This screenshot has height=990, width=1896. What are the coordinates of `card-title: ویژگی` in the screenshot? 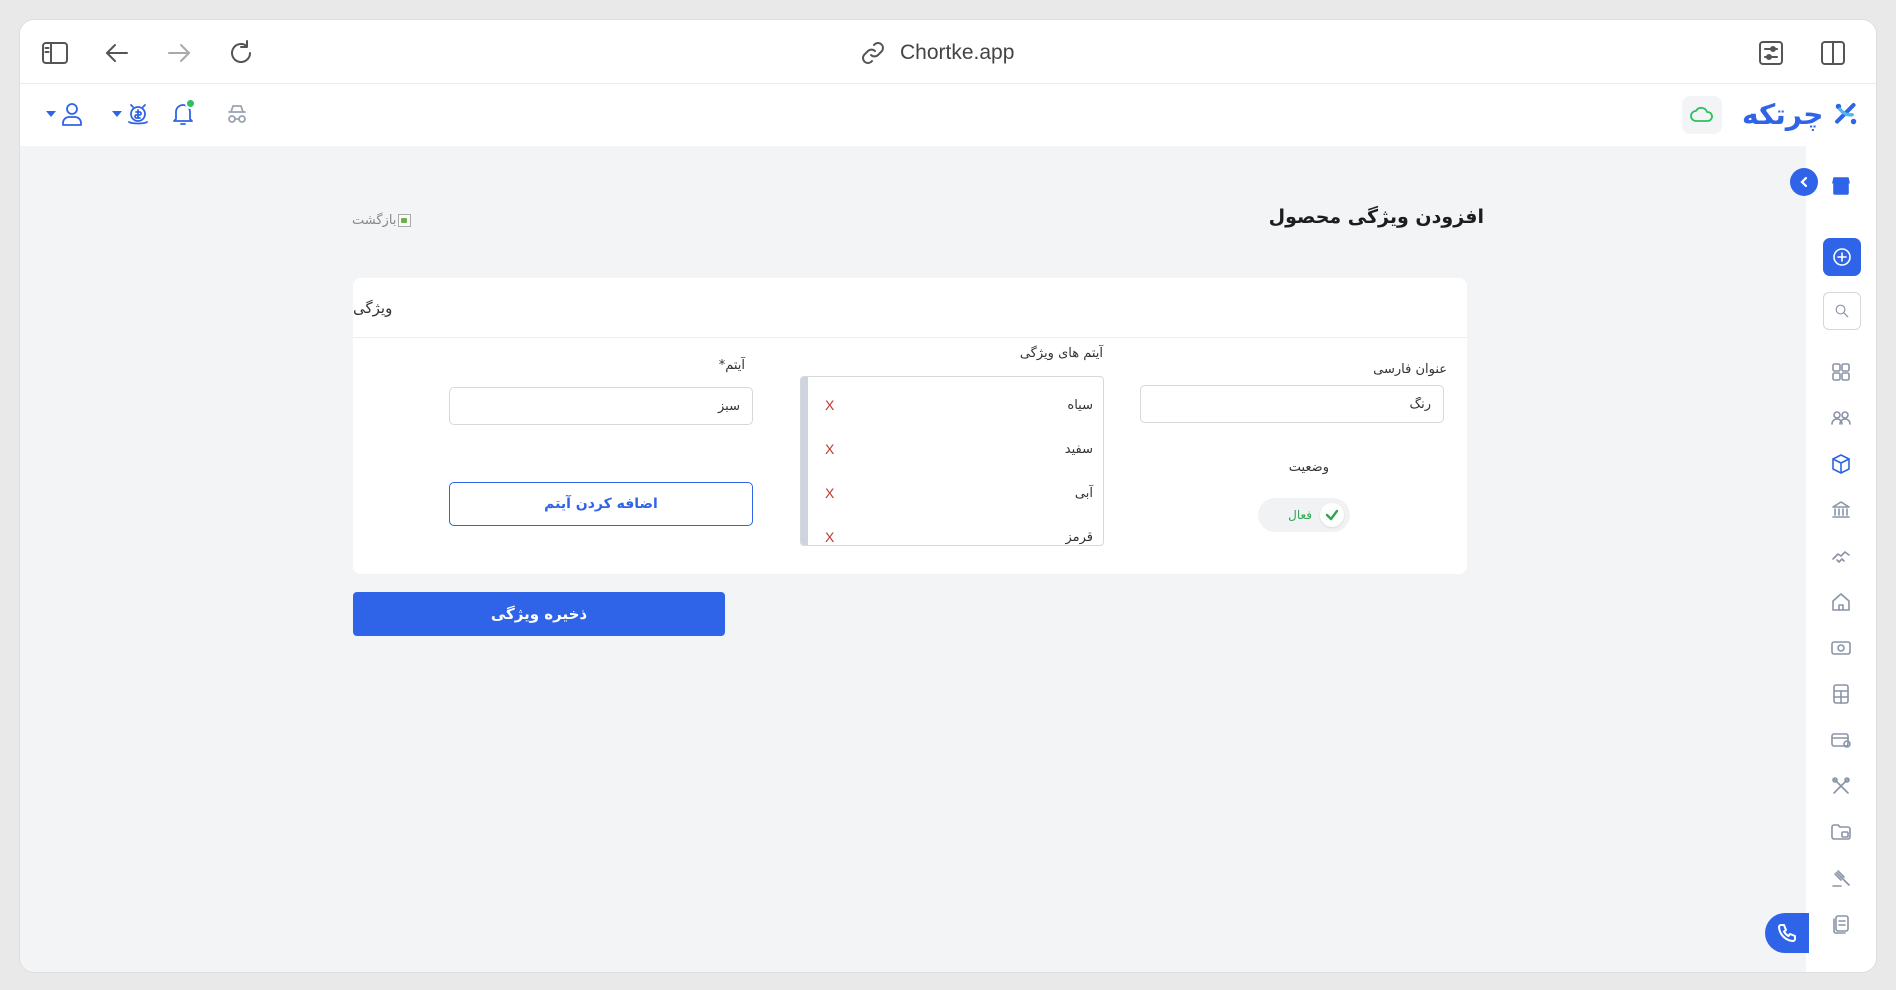 It's located at (910, 308).